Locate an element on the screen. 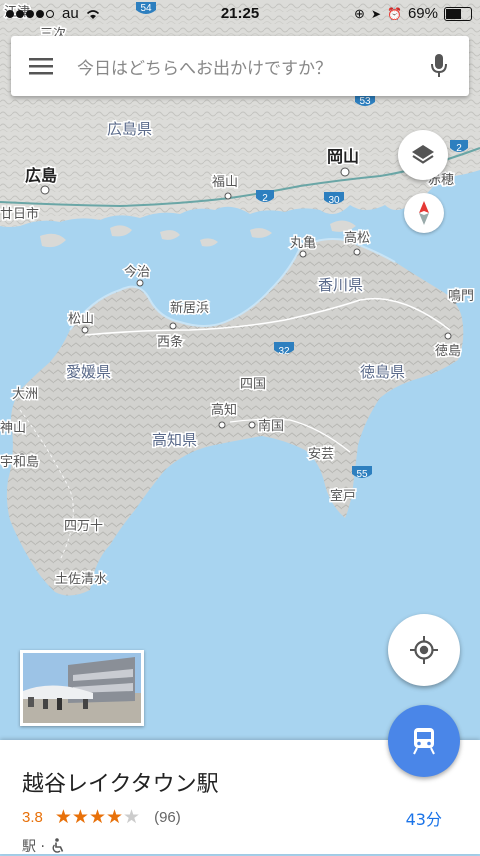 The width and height of the screenshot is (480, 856). train-icon is located at coordinates (424, 741).